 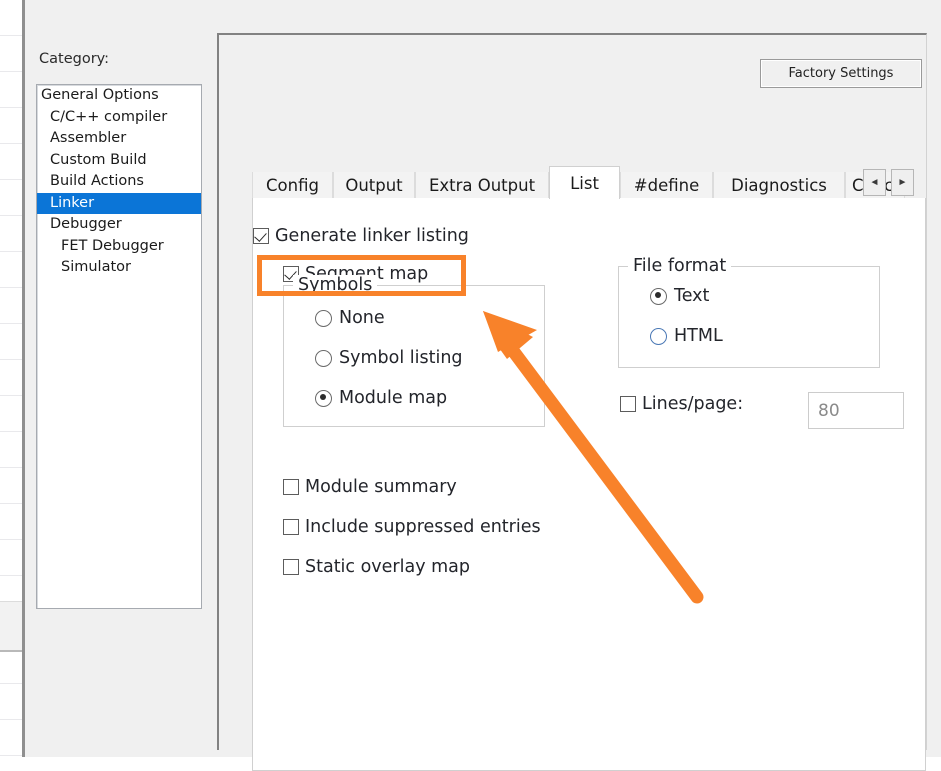 What do you see at coordinates (628, 404) in the screenshot?
I see `lines-per-page-checkbox` at bounding box center [628, 404].